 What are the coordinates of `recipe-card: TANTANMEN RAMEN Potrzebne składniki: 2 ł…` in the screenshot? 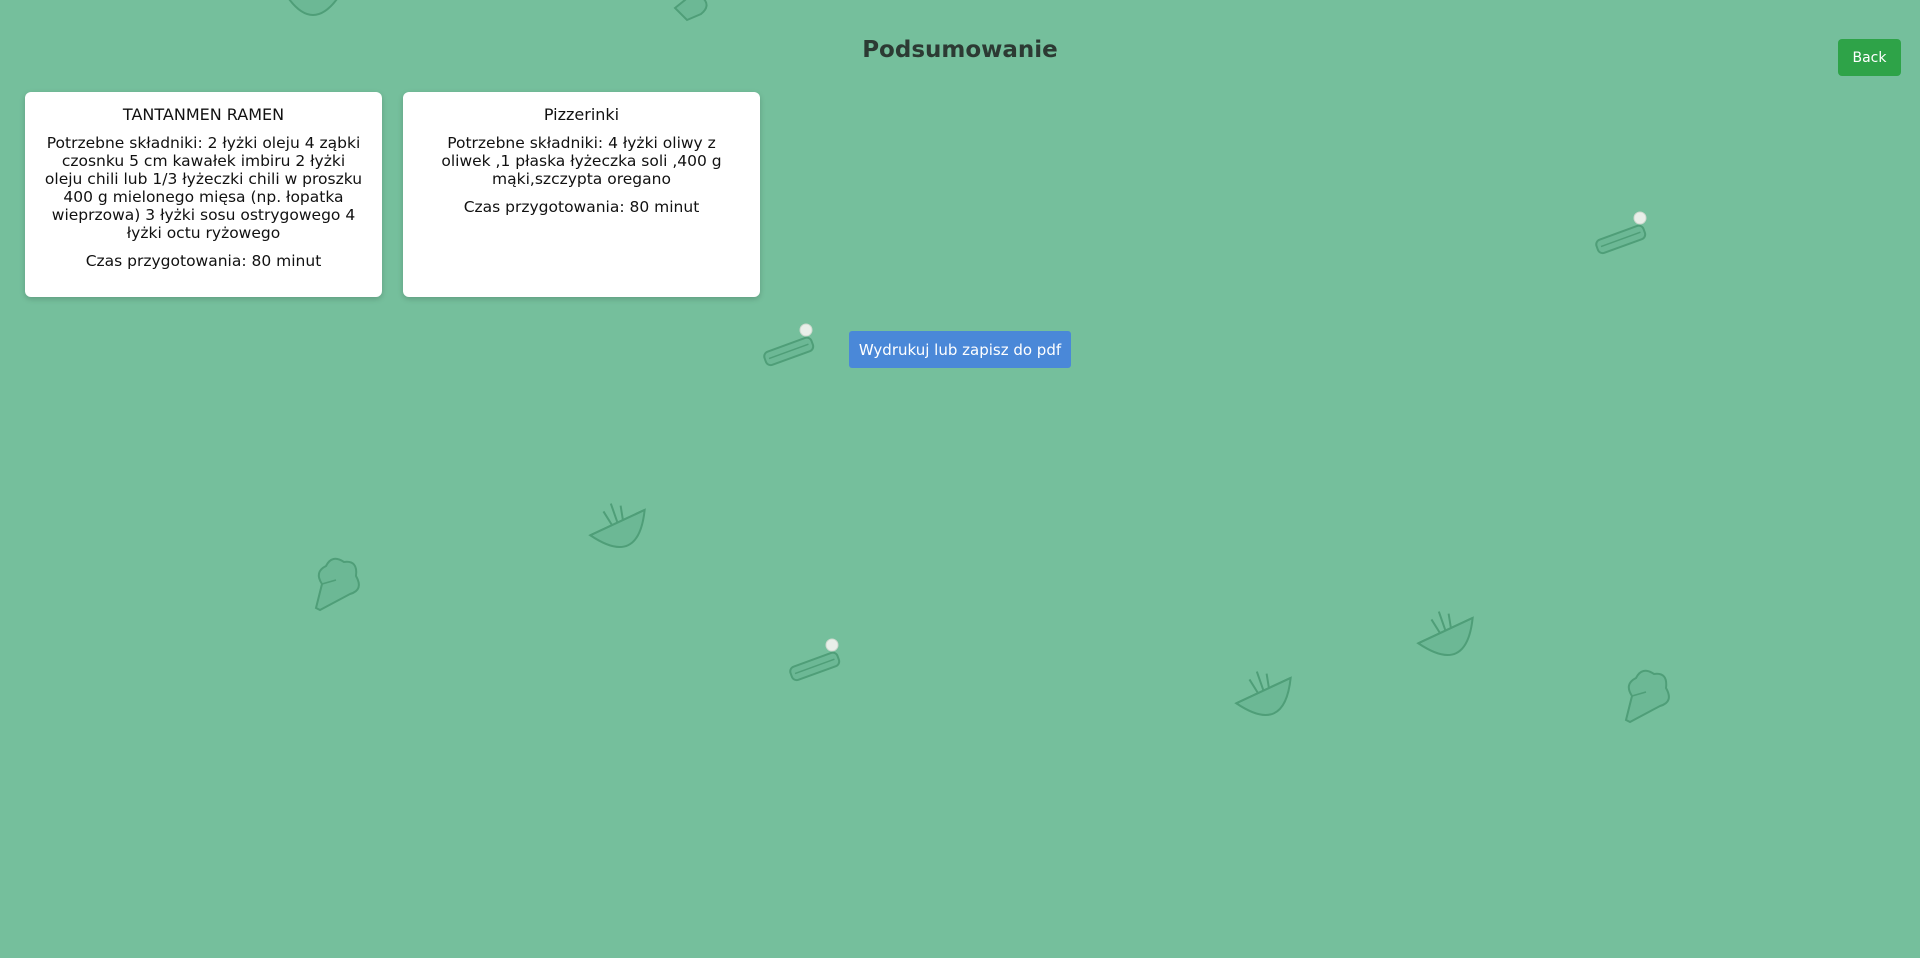 It's located at (203, 194).